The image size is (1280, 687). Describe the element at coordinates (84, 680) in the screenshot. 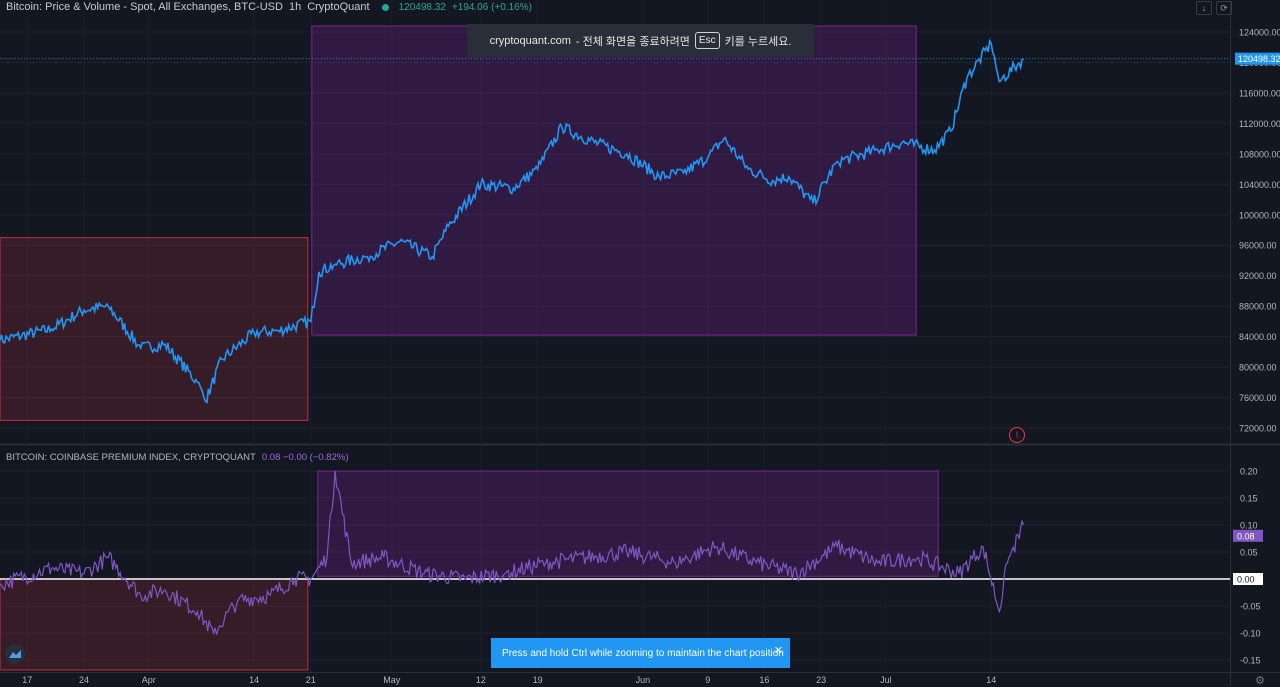

I see `x-tick-label: 24` at that location.